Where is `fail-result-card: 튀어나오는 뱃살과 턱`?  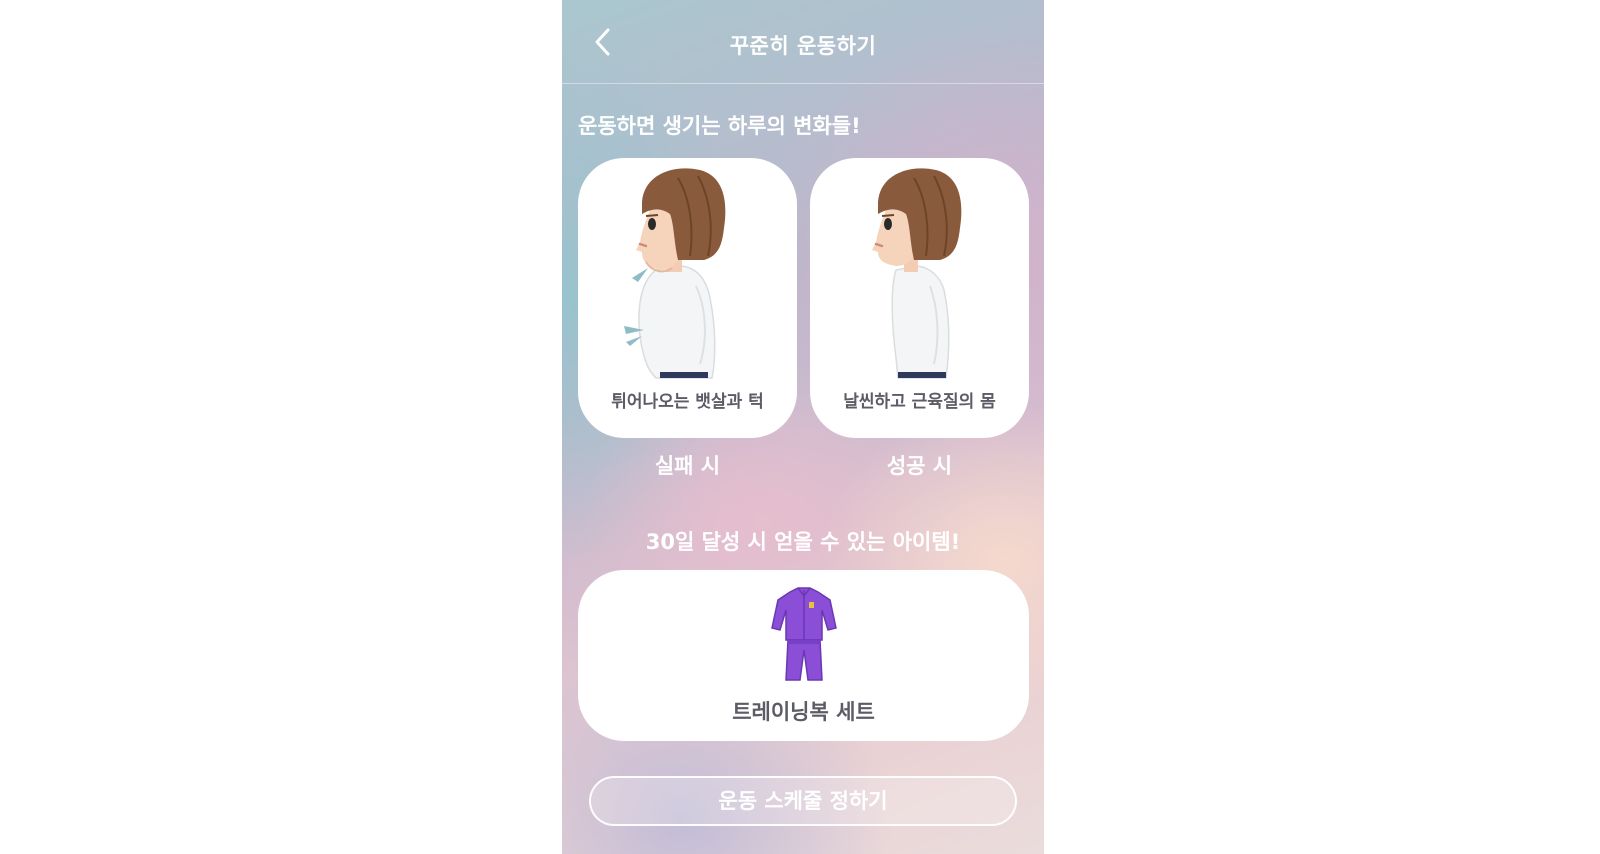 fail-result-card: 튀어나오는 뱃살과 턱 is located at coordinates (687, 298).